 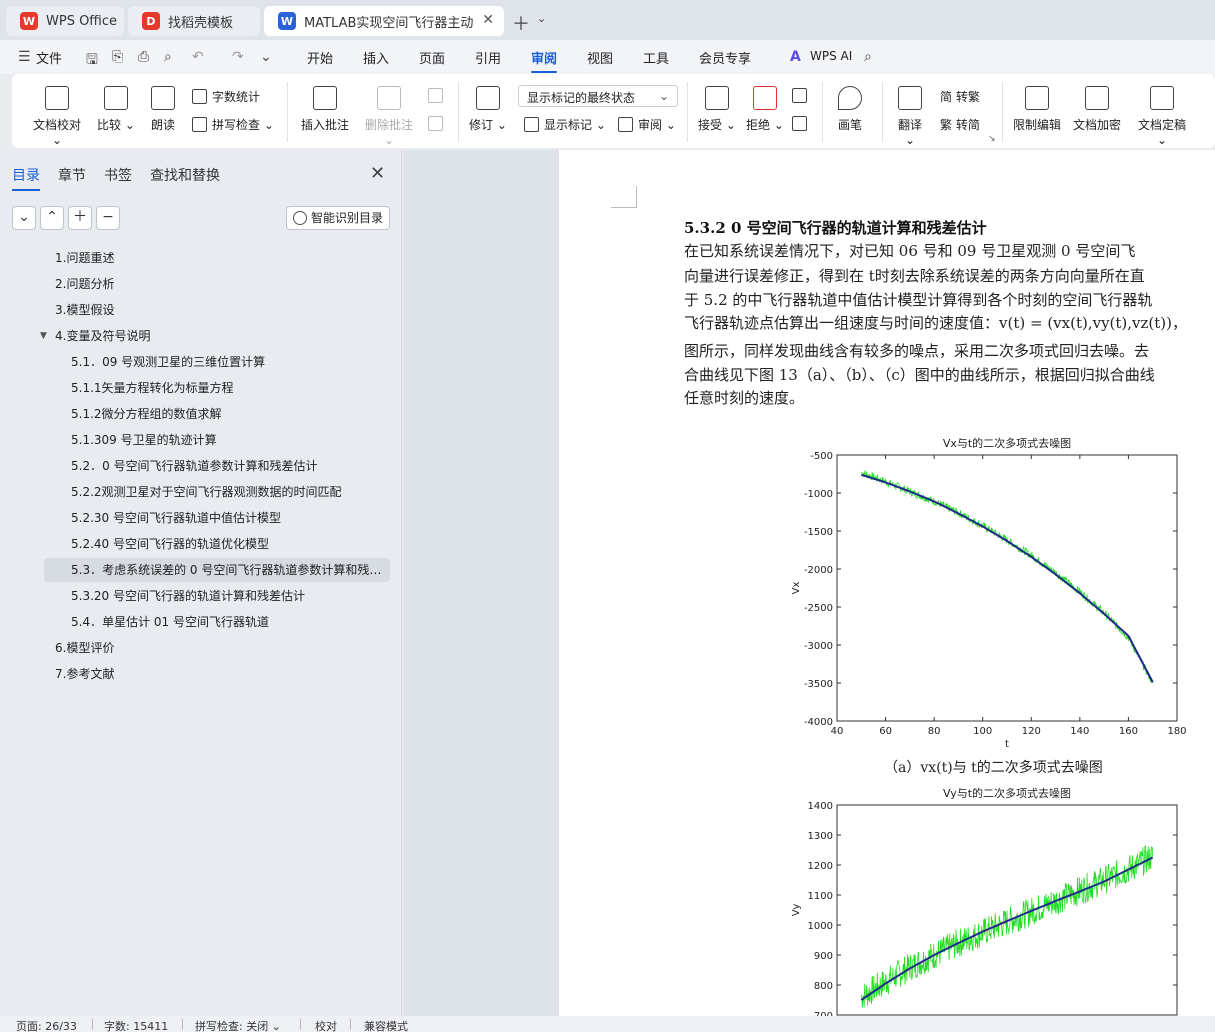 I want to click on print-preview-icon: ⌕, so click(x=168, y=57).